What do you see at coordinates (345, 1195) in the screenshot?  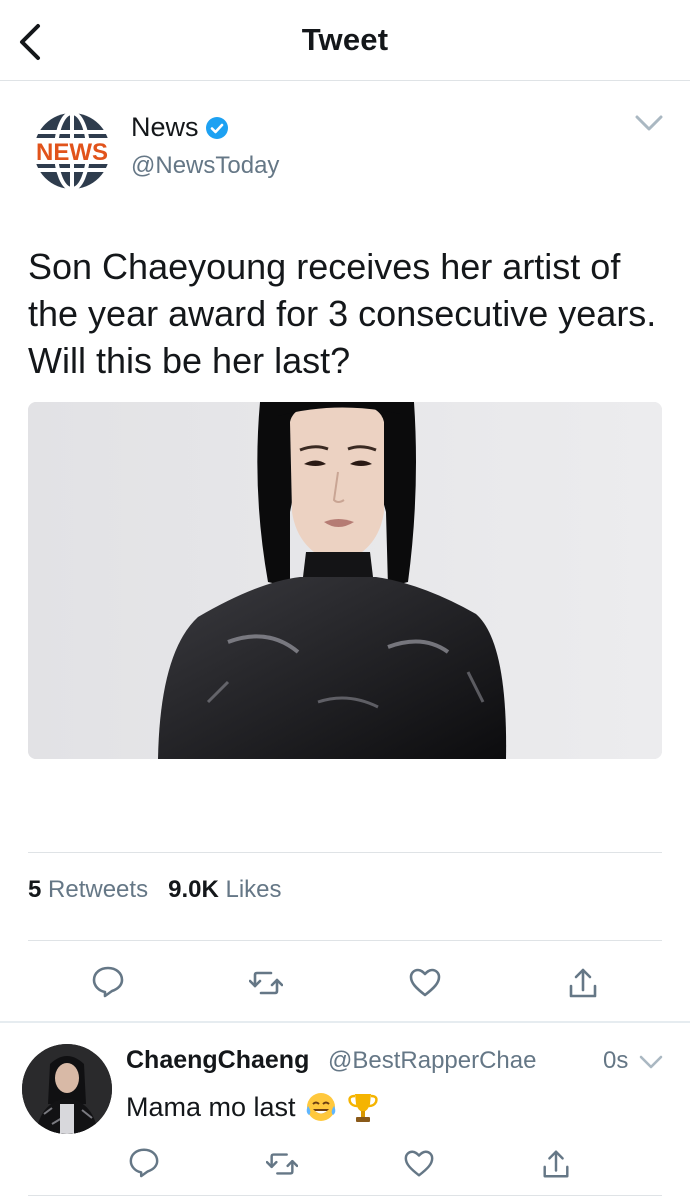 I see `bottom-divider` at bounding box center [345, 1195].